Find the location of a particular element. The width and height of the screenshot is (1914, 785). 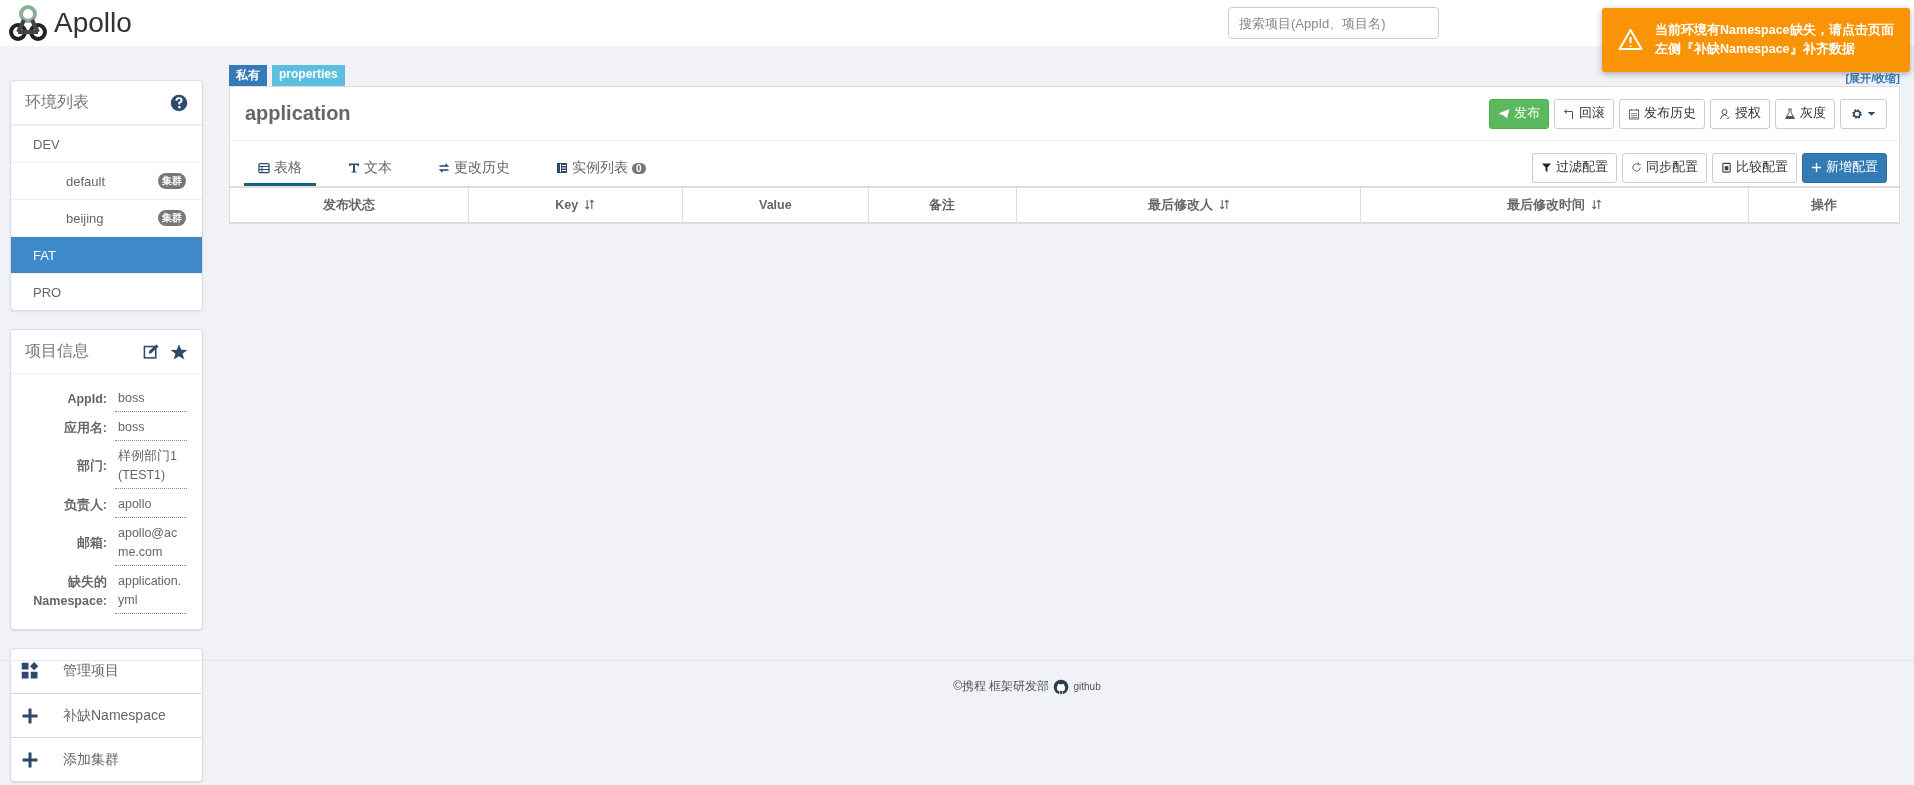

compare-button: 比较配置 is located at coordinates (1754, 167).